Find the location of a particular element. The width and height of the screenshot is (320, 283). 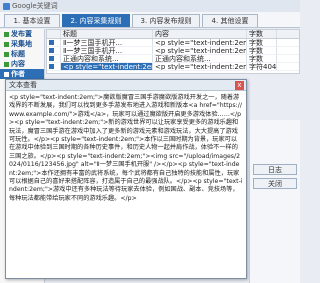

column-header-content: 内容 is located at coordinates (200, 34).